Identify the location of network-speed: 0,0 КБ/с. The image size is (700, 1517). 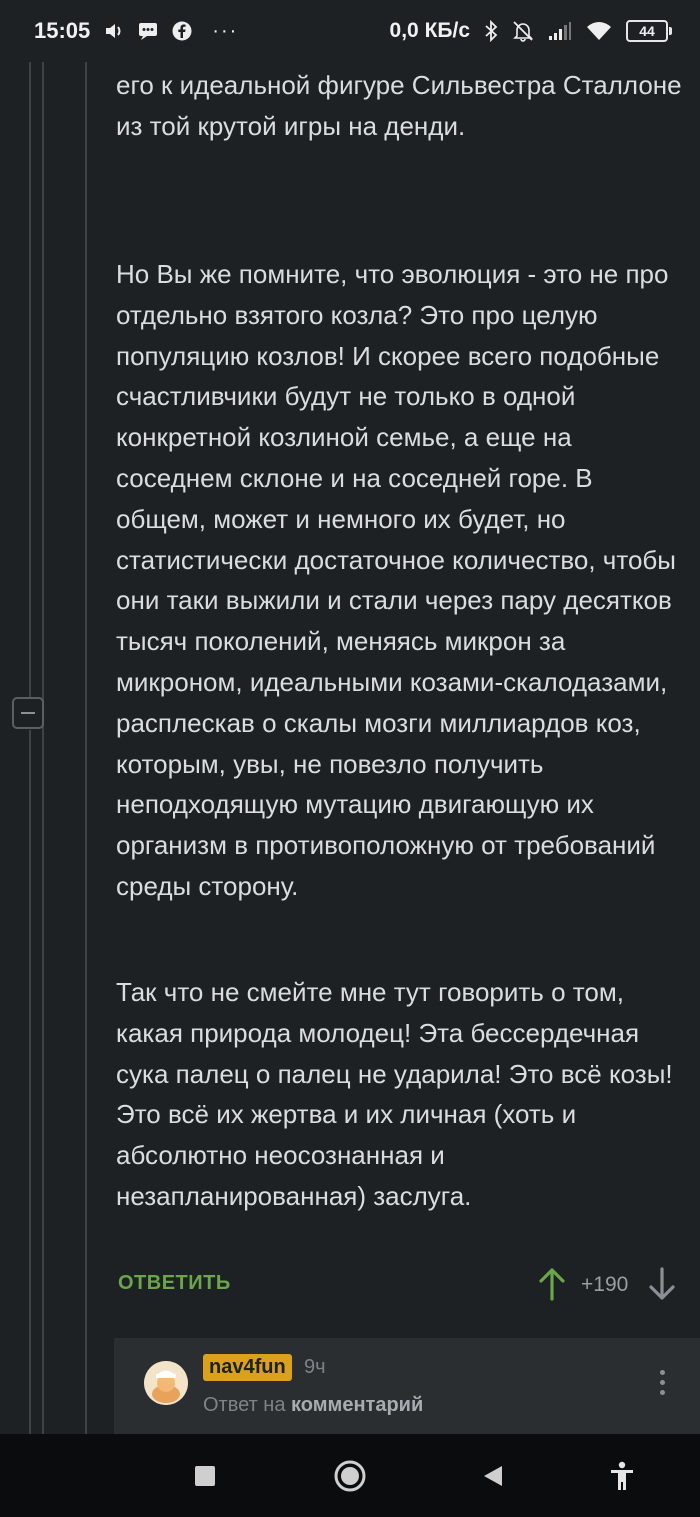
(429, 30).